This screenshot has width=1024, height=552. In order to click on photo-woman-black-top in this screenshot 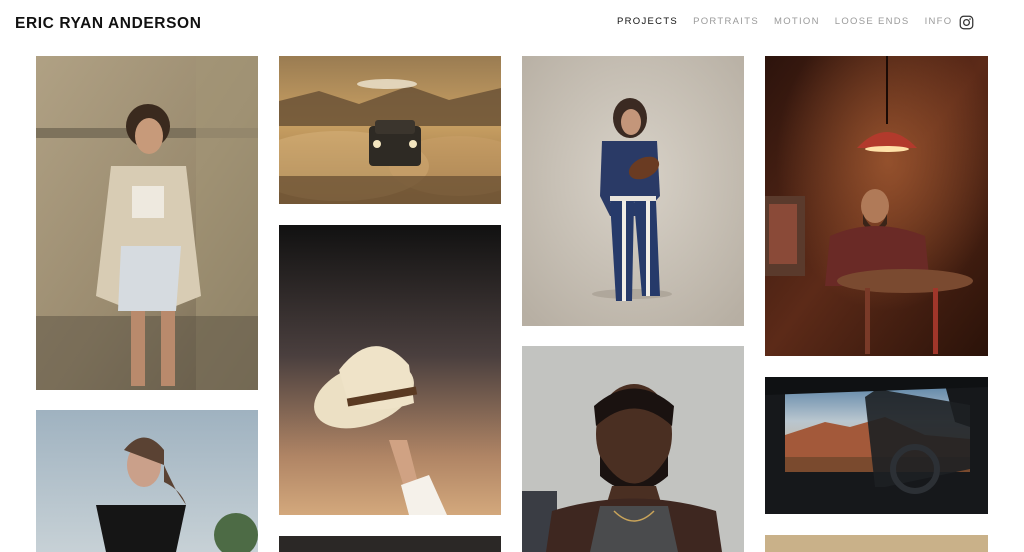, I will do `click(147, 481)`.